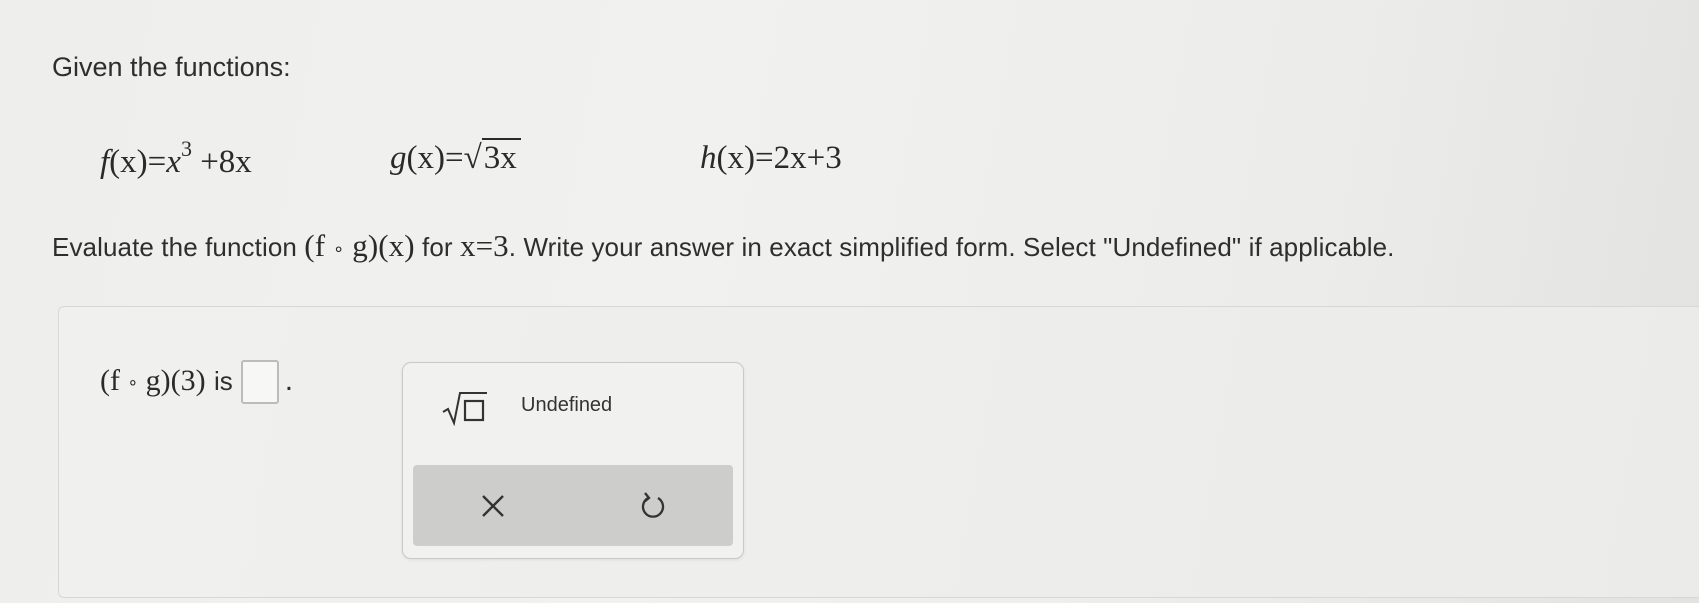  I want to click on composition-expr: (f ∘ g)(x), so click(359, 245).